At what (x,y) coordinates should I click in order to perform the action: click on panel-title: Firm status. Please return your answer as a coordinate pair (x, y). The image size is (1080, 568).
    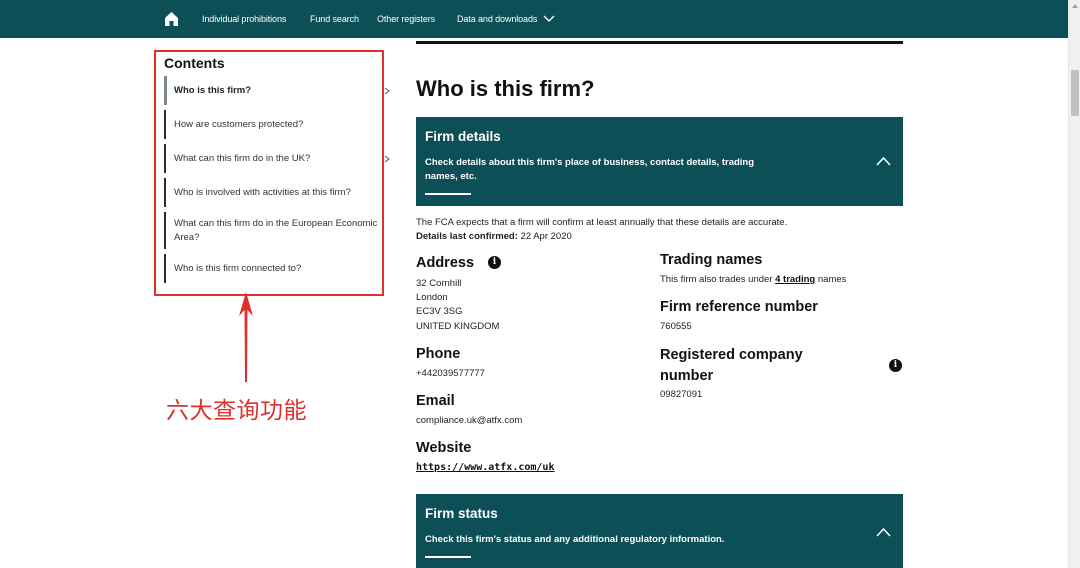
    Looking at the image, I should click on (461, 513).